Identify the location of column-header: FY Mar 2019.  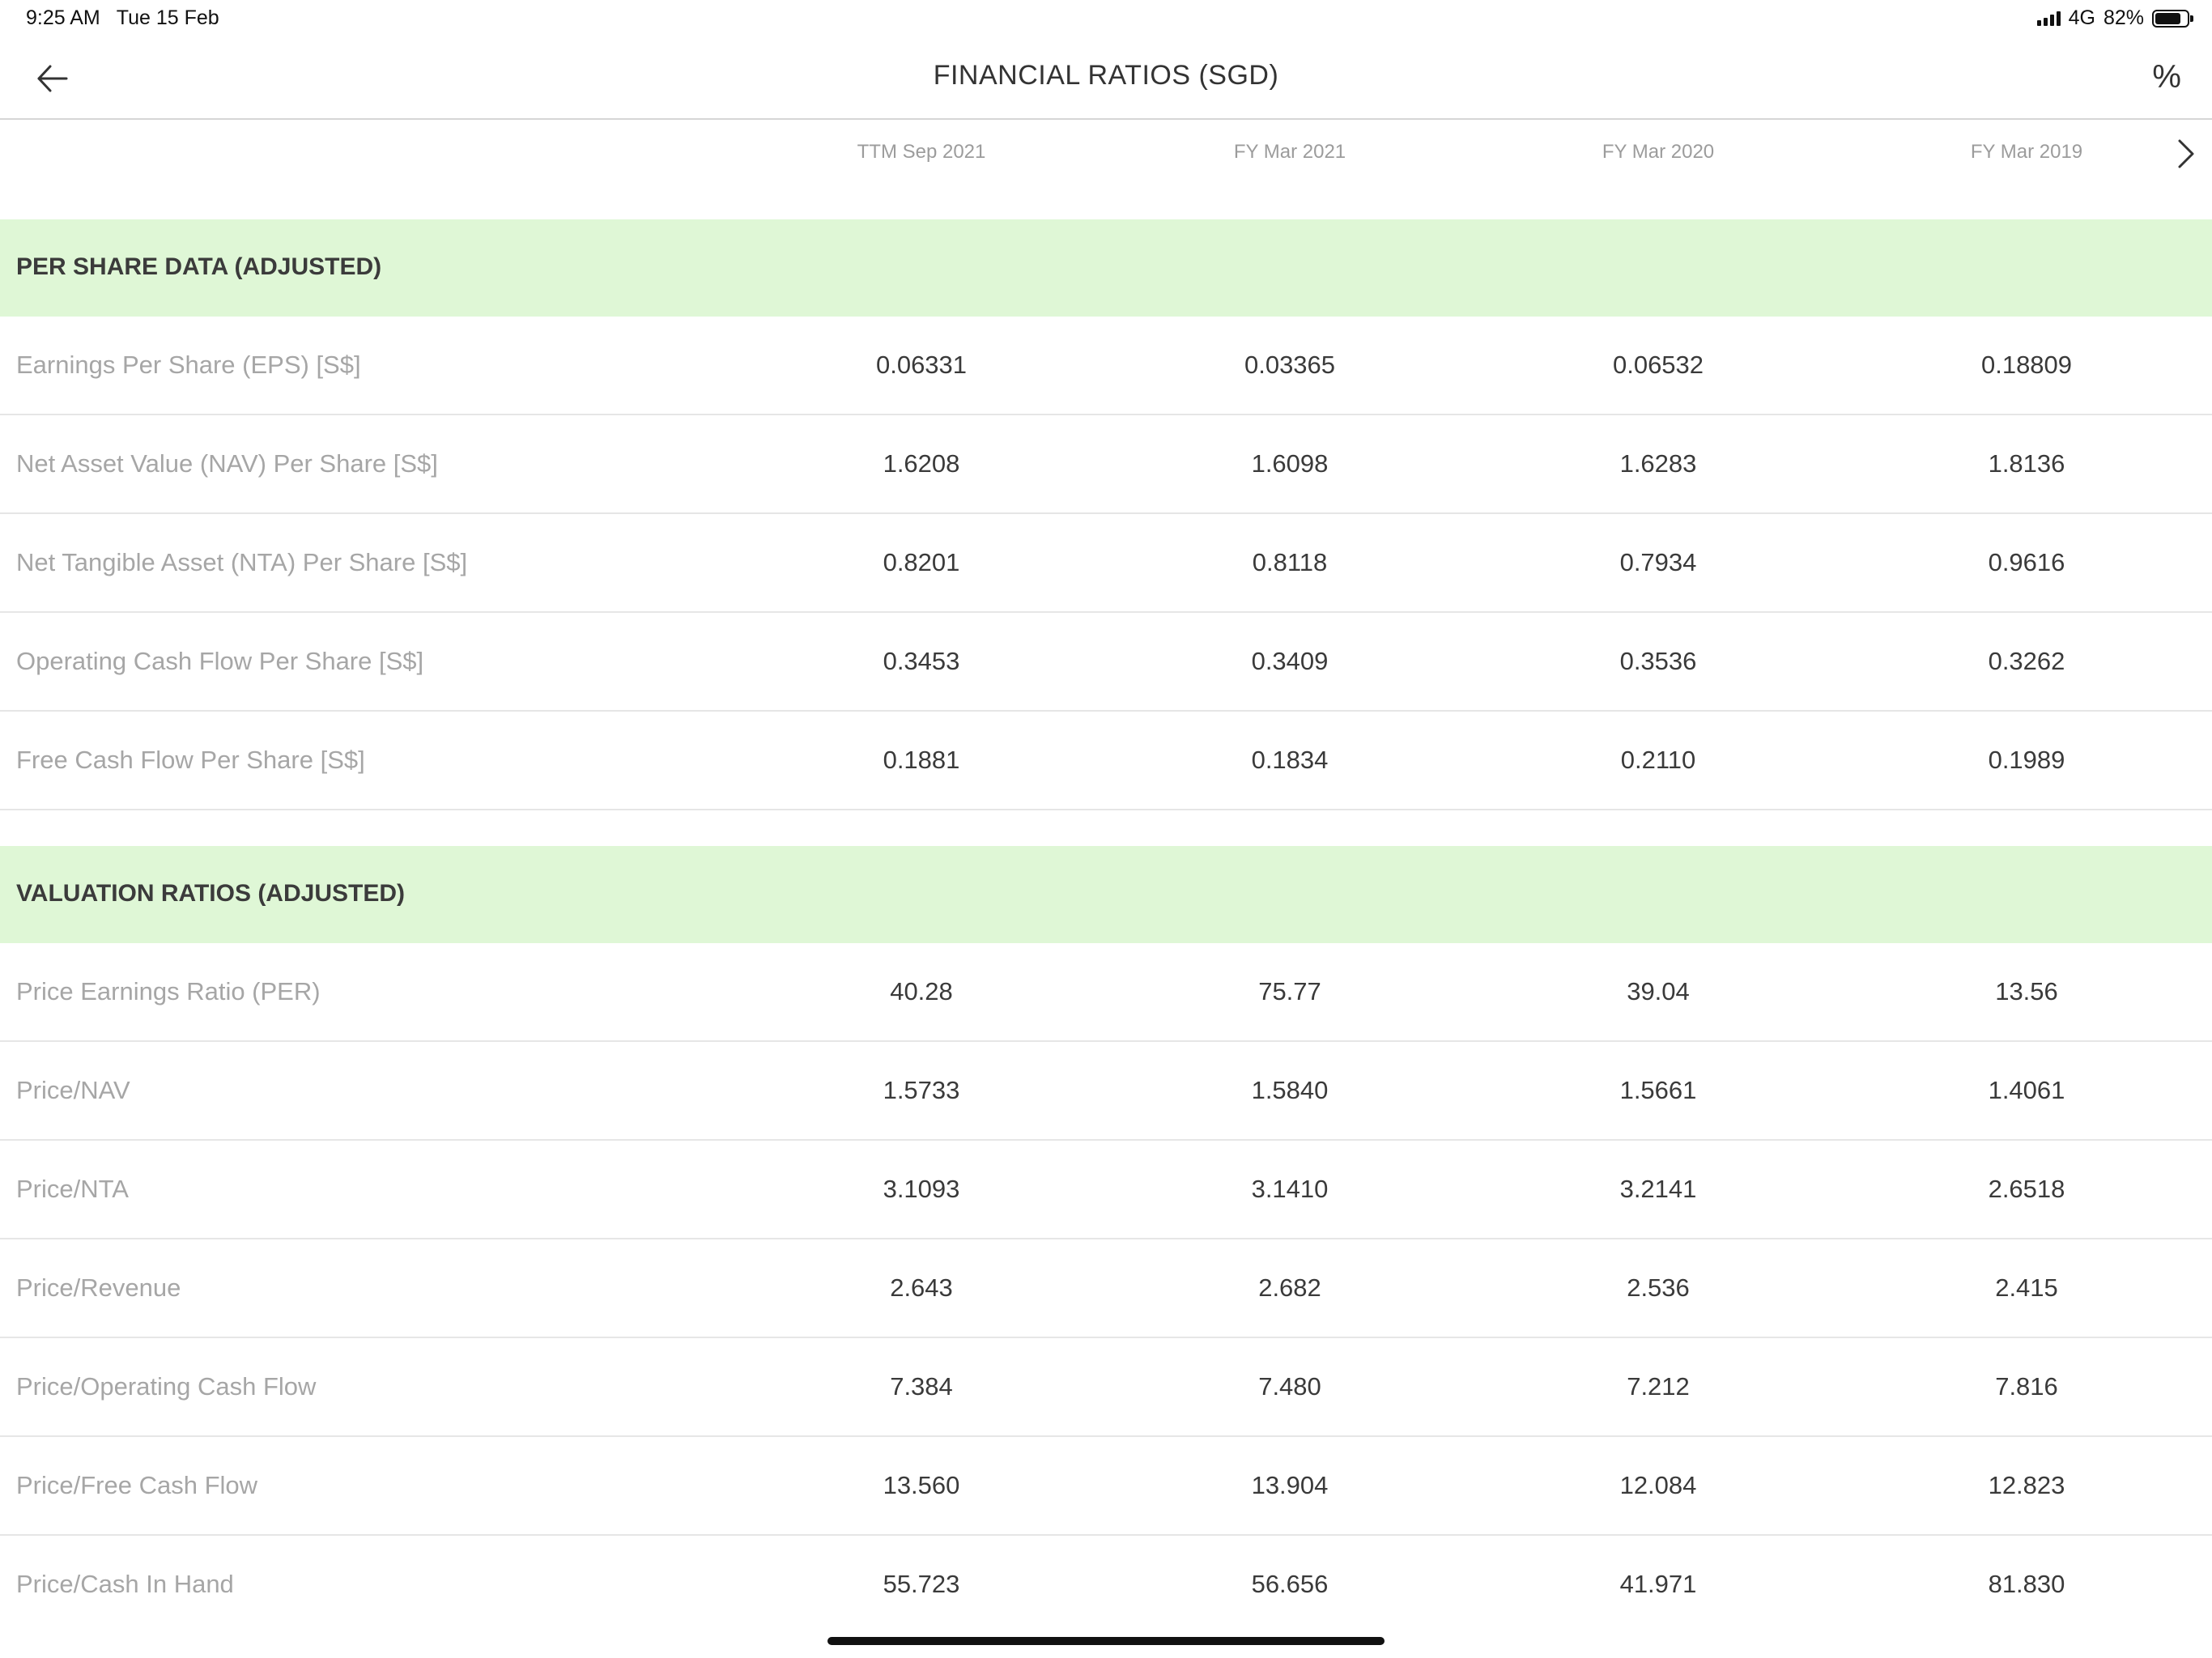
(2027, 152).